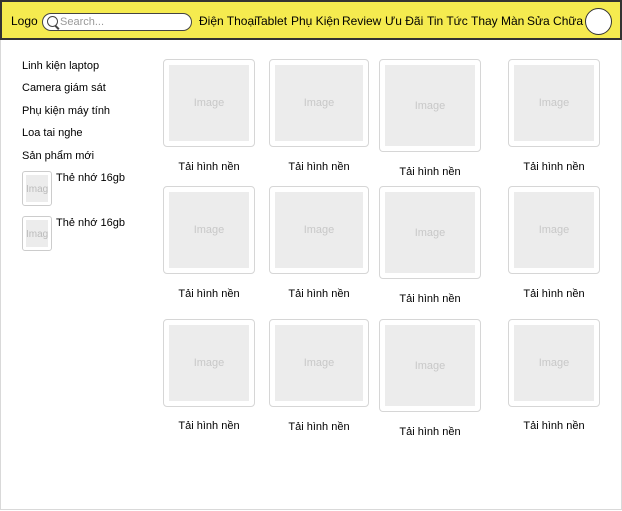 The height and width of the screenshot is (511, 622). I want to click on sidebar-item-phu-kien-may-tinh: Phụ kiện máy tính, so click(66, 111).